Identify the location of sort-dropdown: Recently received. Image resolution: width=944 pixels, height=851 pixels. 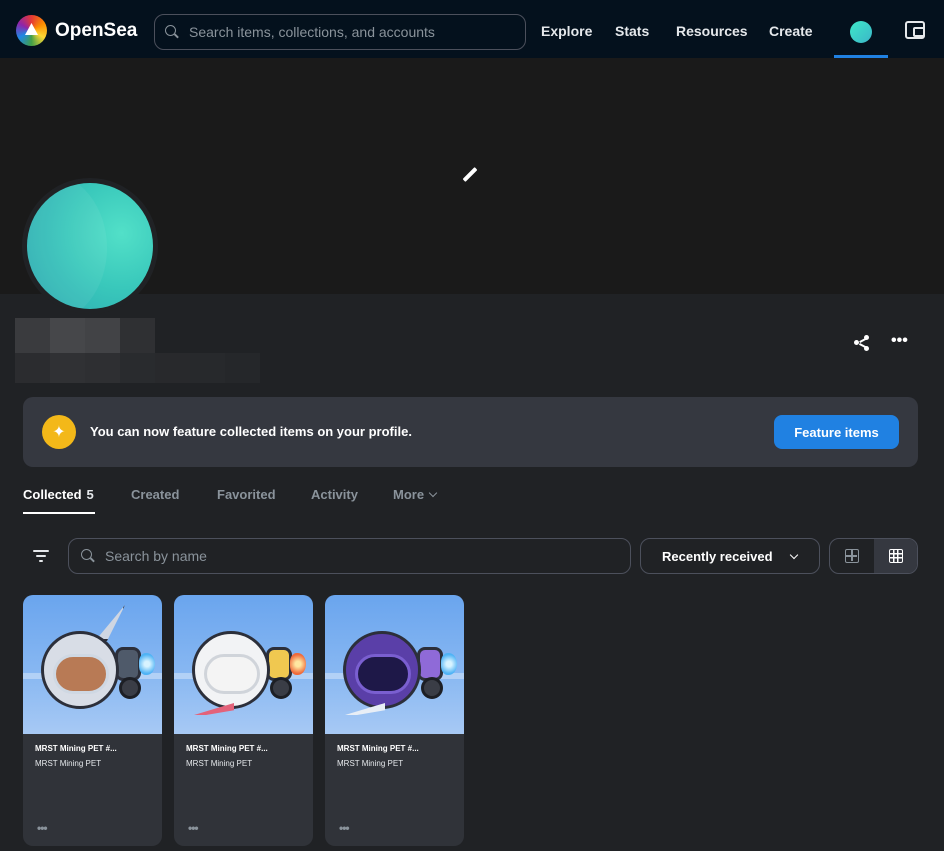
(730, 556).